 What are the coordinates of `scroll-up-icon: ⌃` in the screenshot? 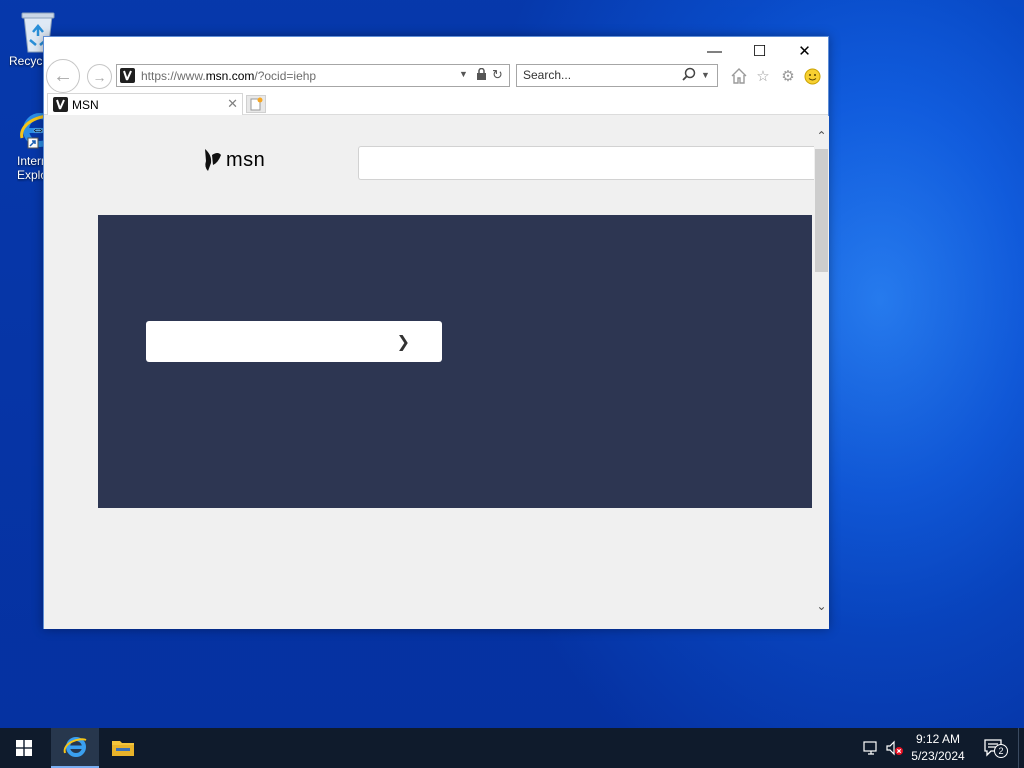 It's located at (821, 136).